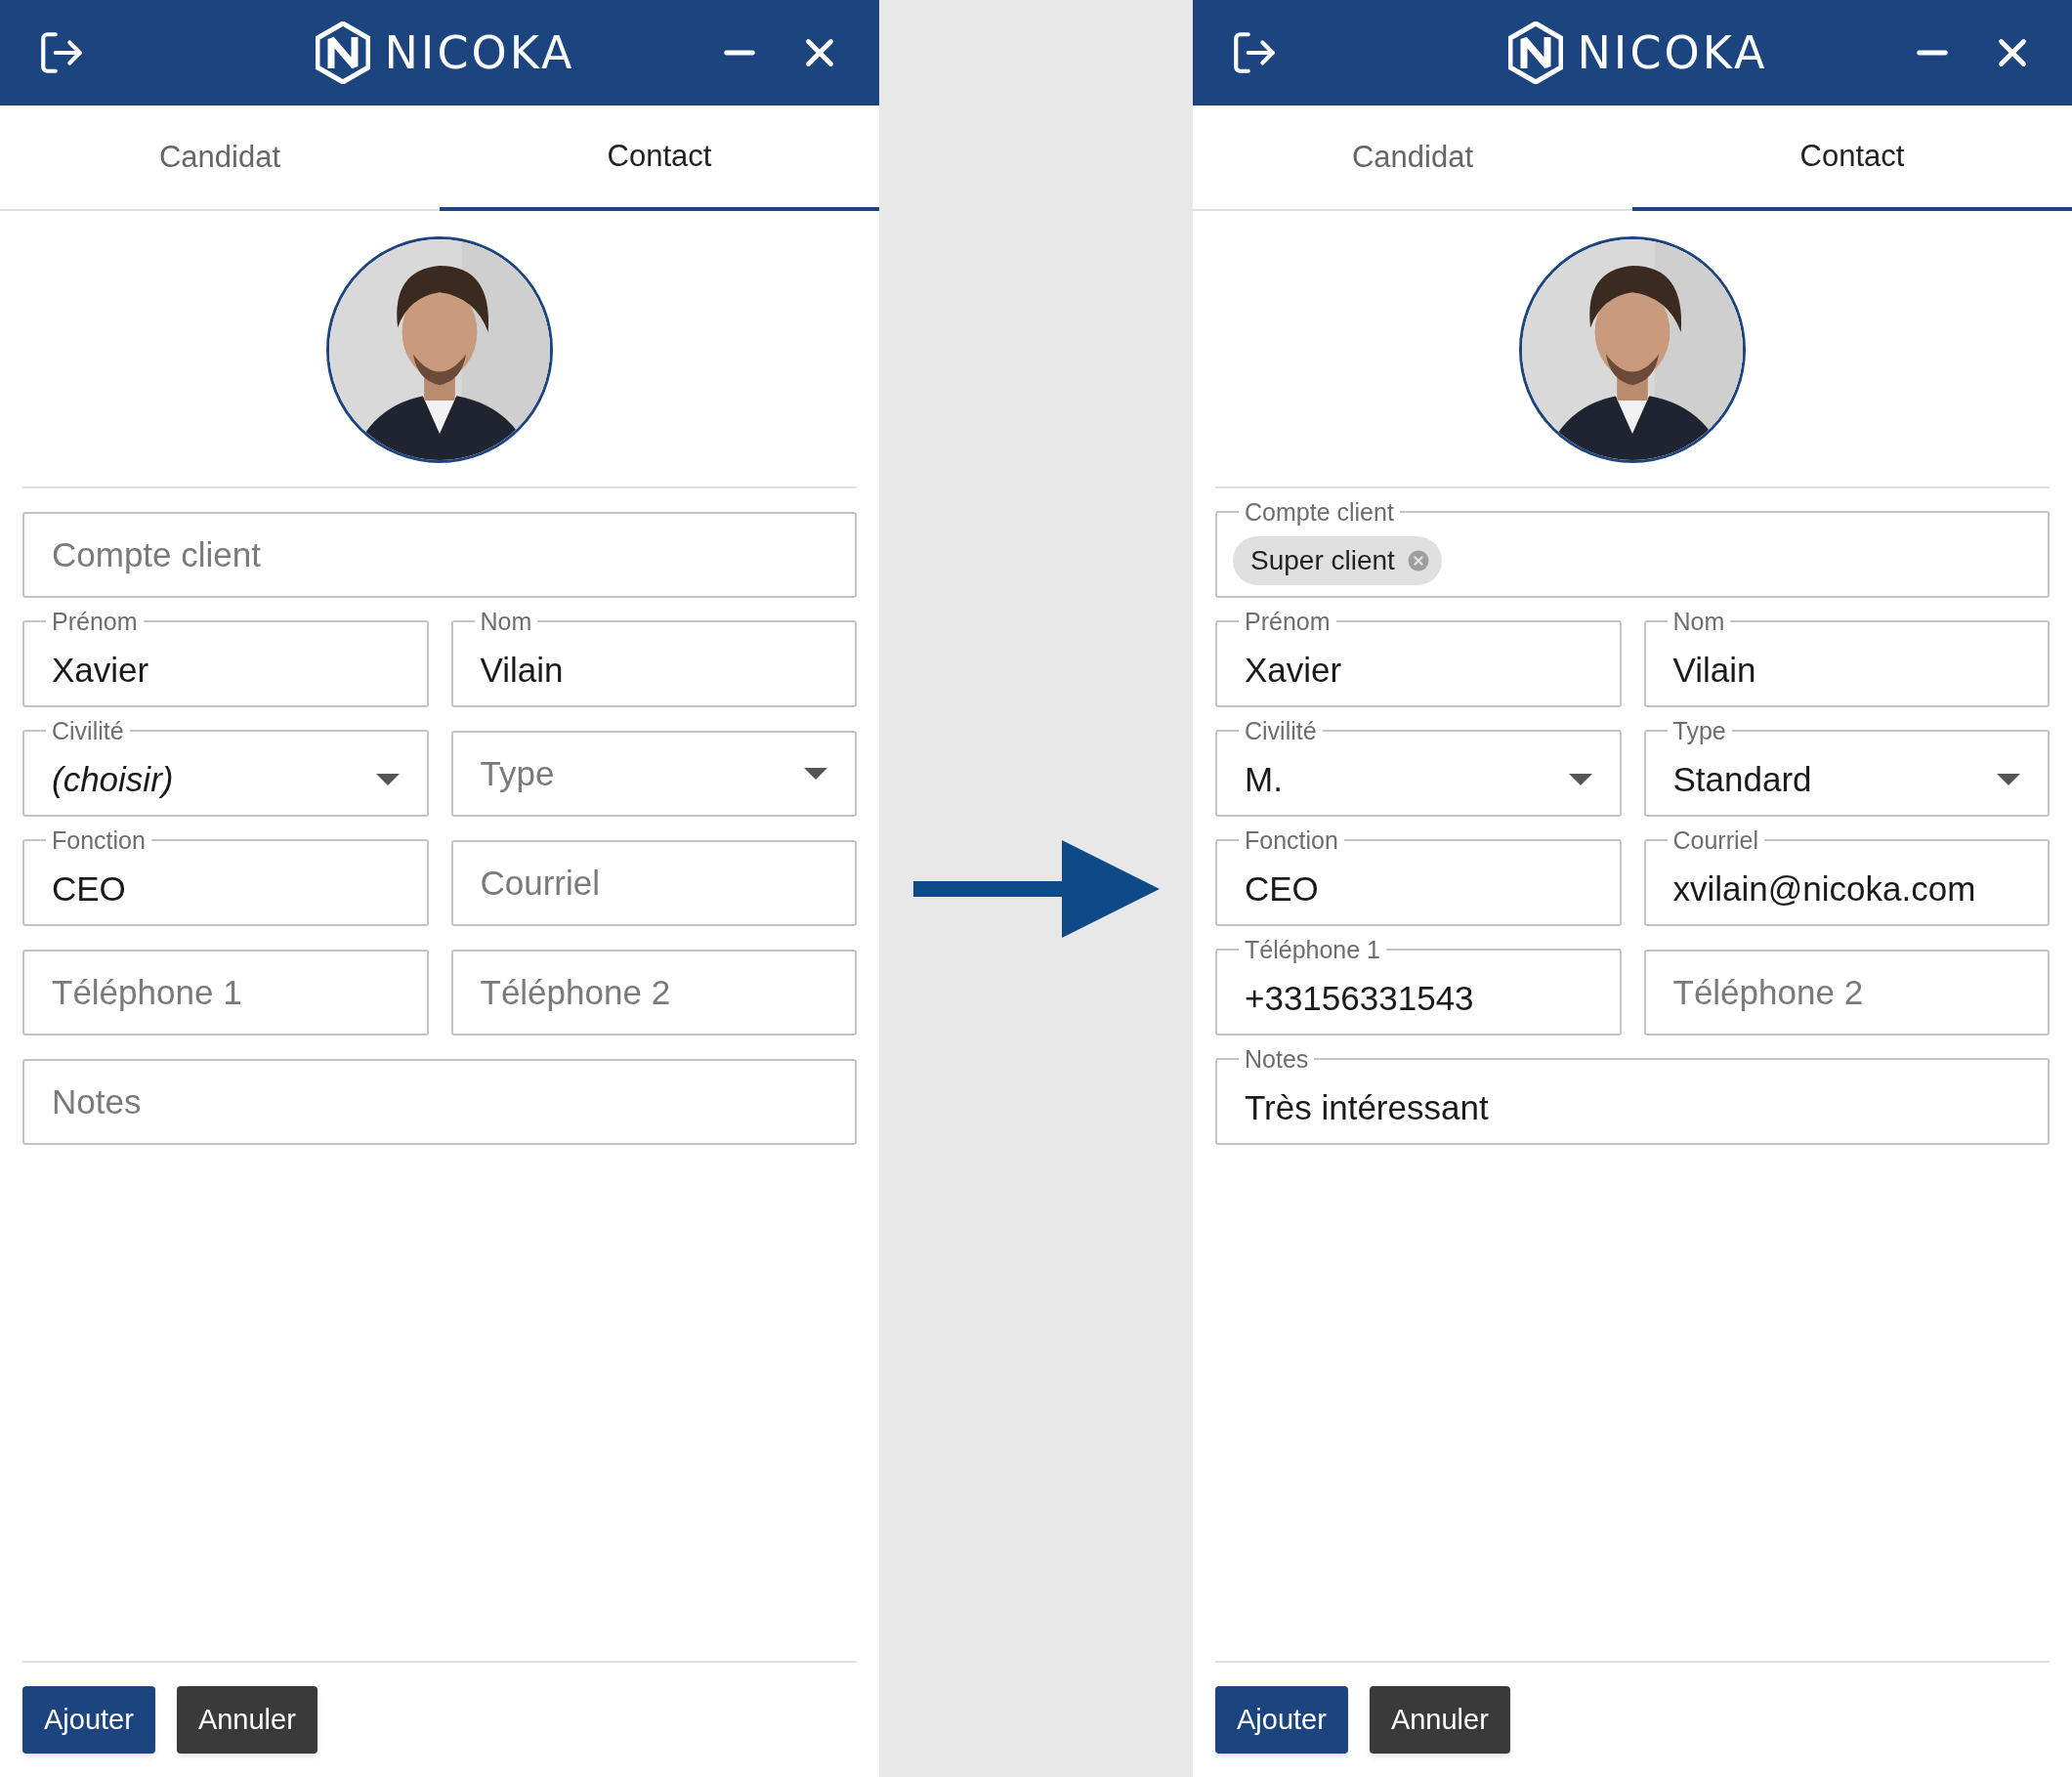 This screenshot has height=1777, width=2072. I want to click on field-label: Compte client, so click(1319, 512).